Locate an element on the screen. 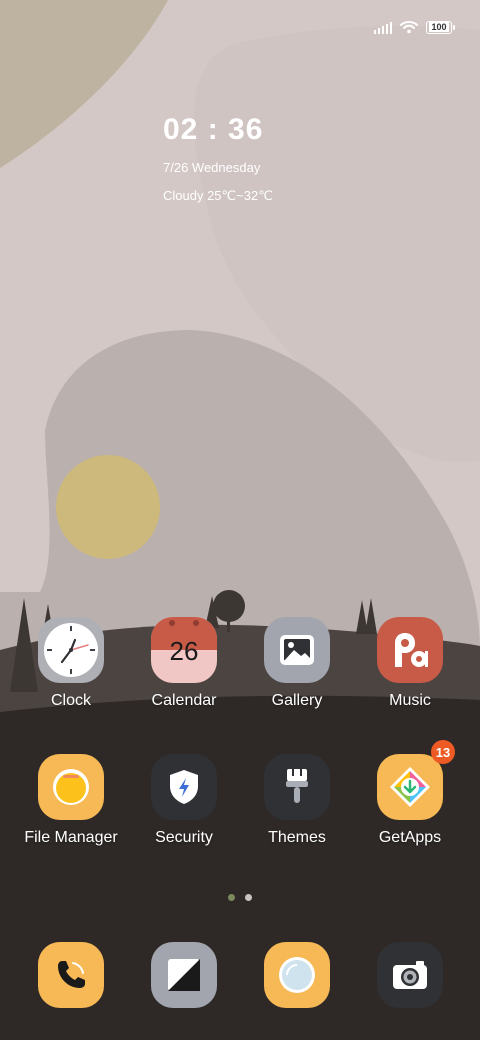 Image resolution: width=480 pixels, height=1040 pixels. browser-icon is located at coordinates (297, 975).